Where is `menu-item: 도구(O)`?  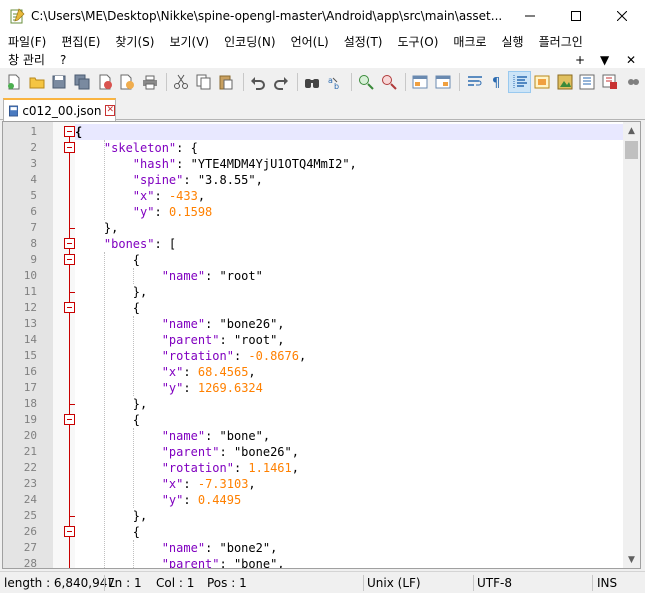 menu-item: 도구(O) is located at coordinates (418, 41).